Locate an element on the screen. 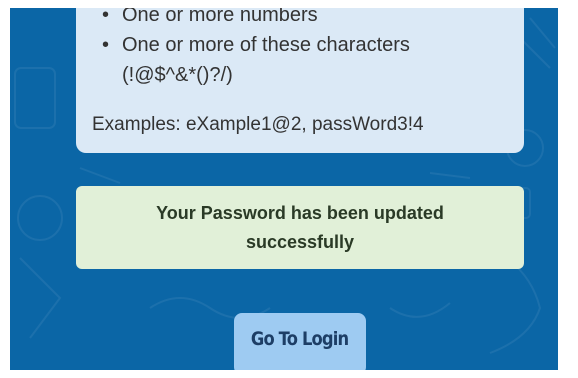 Image resolution: width=578 pixels, height=378 pixels. go-to-login-label: Go To Login is located at coordinates (300, 339).